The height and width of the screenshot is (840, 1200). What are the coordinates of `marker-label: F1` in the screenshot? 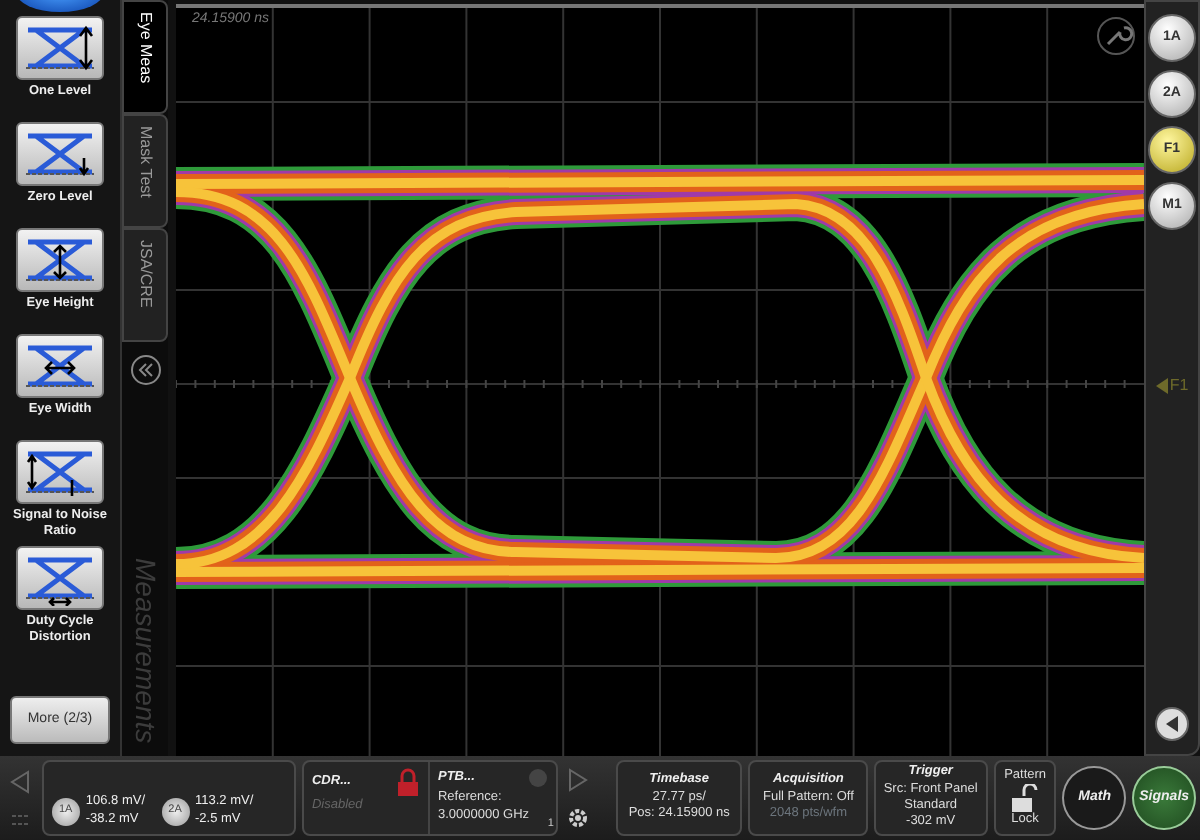 It's located at (1179, 386).